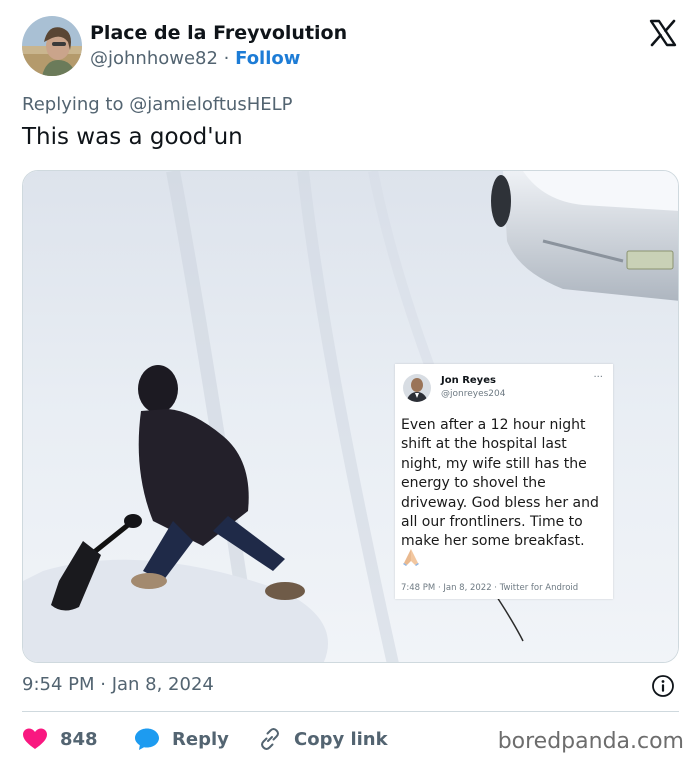  I want to click on divider, so click(350, 711).